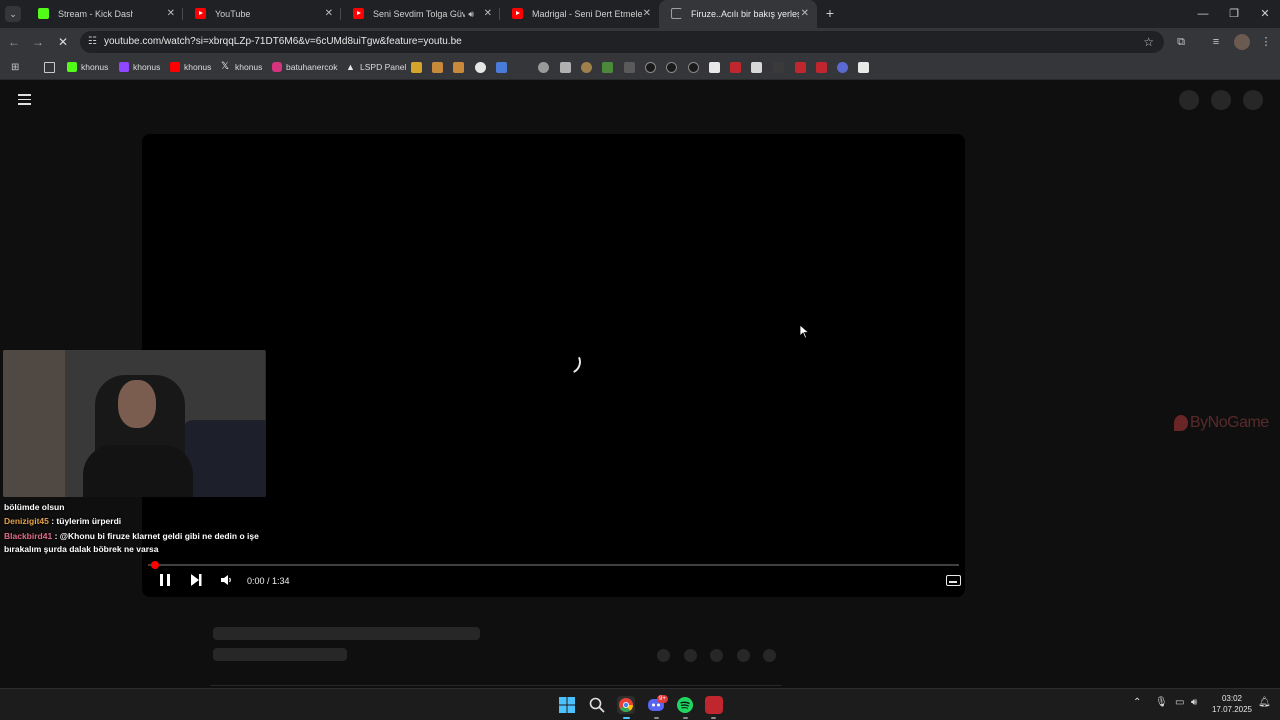 The image size is (1280, 720). I want to click on youtube-icon, so click(175, 66).